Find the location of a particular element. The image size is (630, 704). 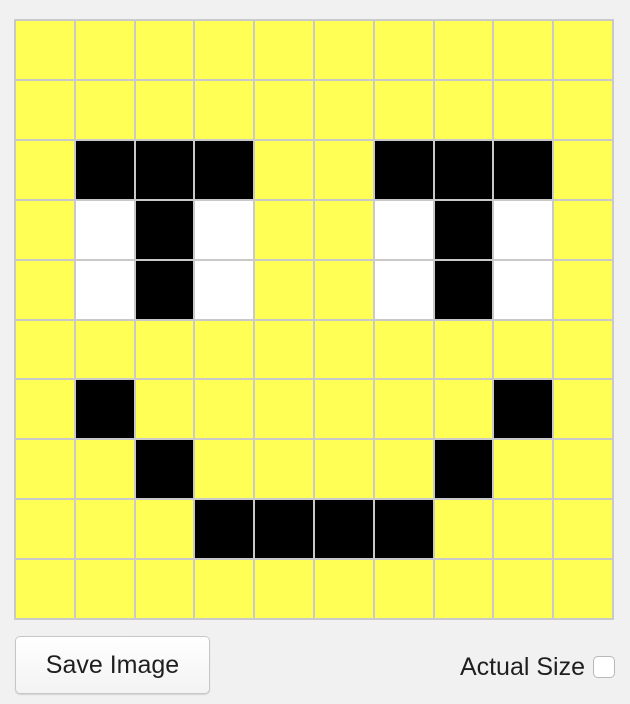

save-image-button: Save Image is located at coordinates (112, 665).